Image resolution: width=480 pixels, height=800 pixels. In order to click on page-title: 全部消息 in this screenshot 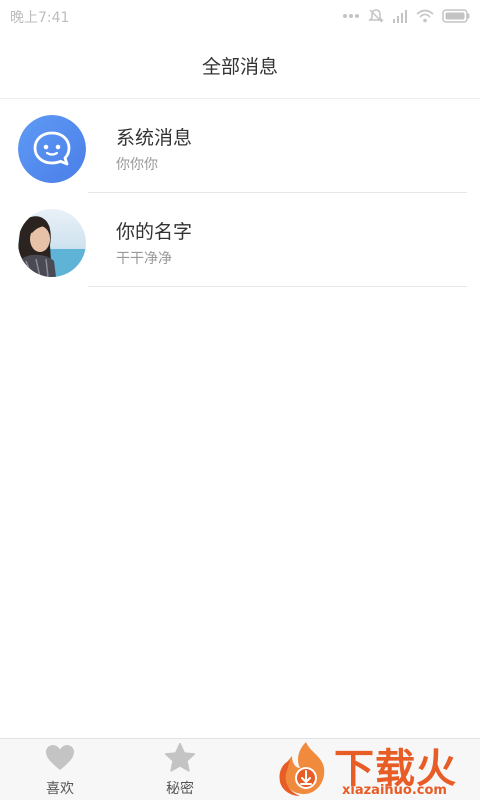, I will do `click(239, 67)`.